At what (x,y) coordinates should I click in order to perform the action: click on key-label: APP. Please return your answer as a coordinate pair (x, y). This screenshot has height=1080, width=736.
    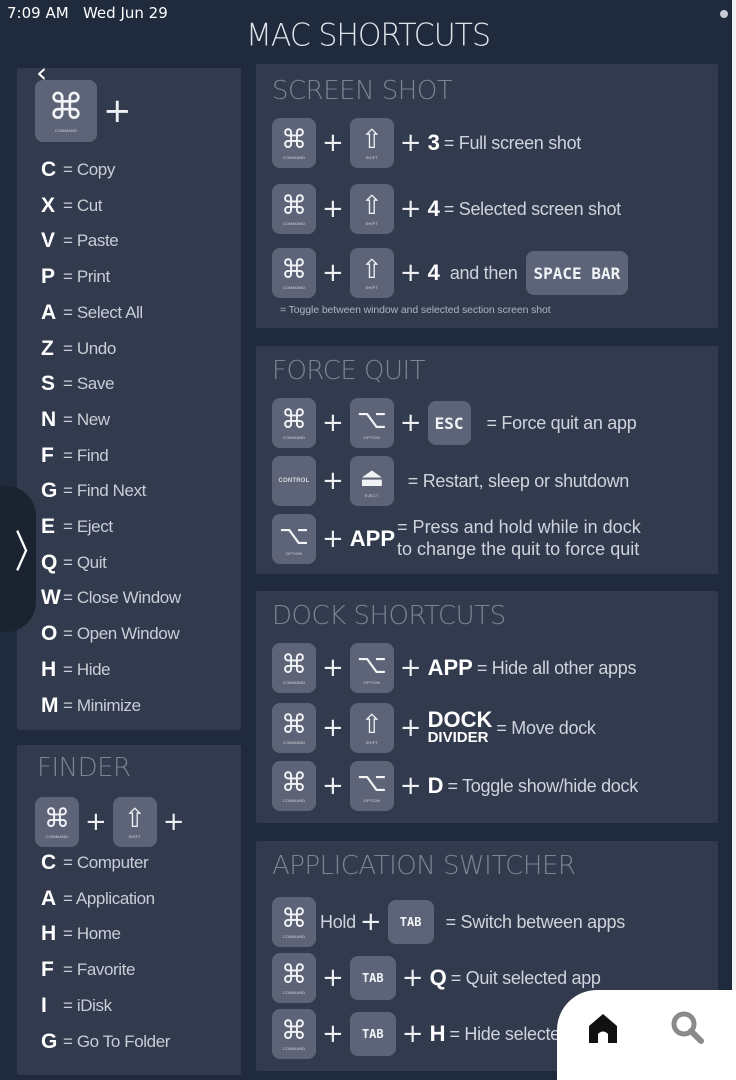
    Looking at the image, I should click on (450, 667).